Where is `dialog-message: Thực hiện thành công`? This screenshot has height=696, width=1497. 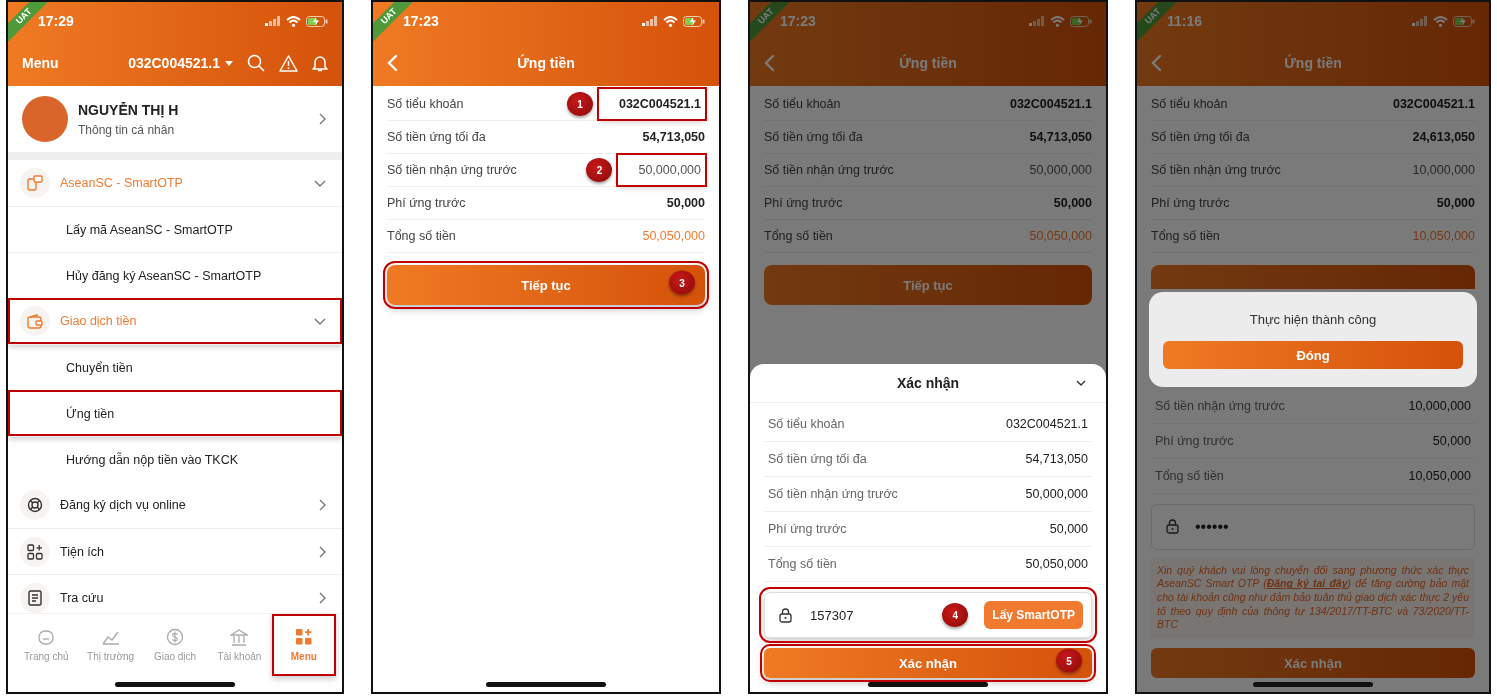
dialog-message: Thực hiện thành công is located at coordinates (1313, 319).